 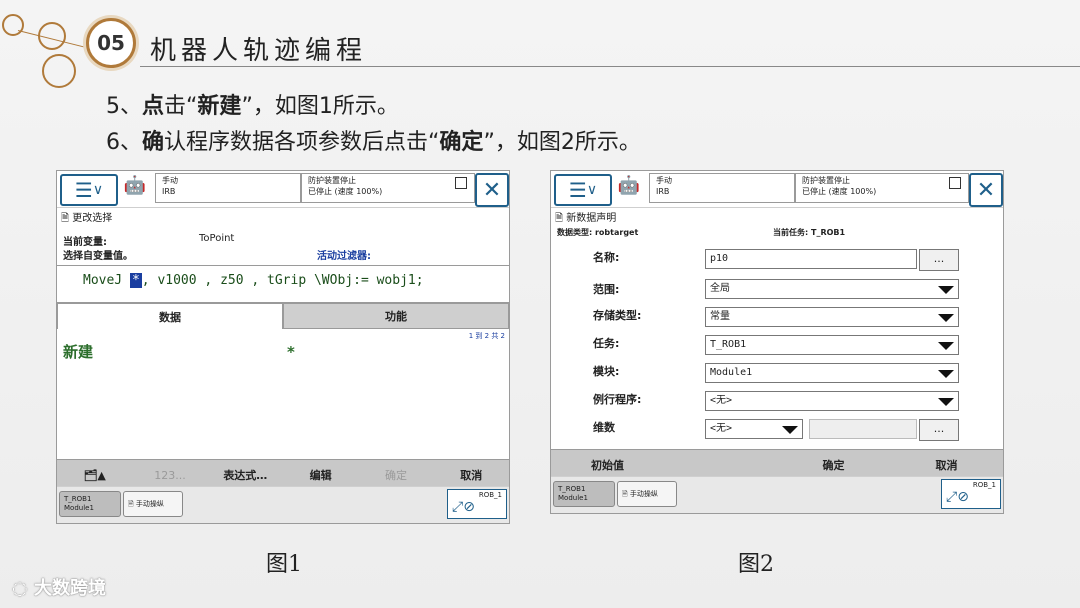 I want to click on task-field-label: 任务:, so click(x=606, y=343).